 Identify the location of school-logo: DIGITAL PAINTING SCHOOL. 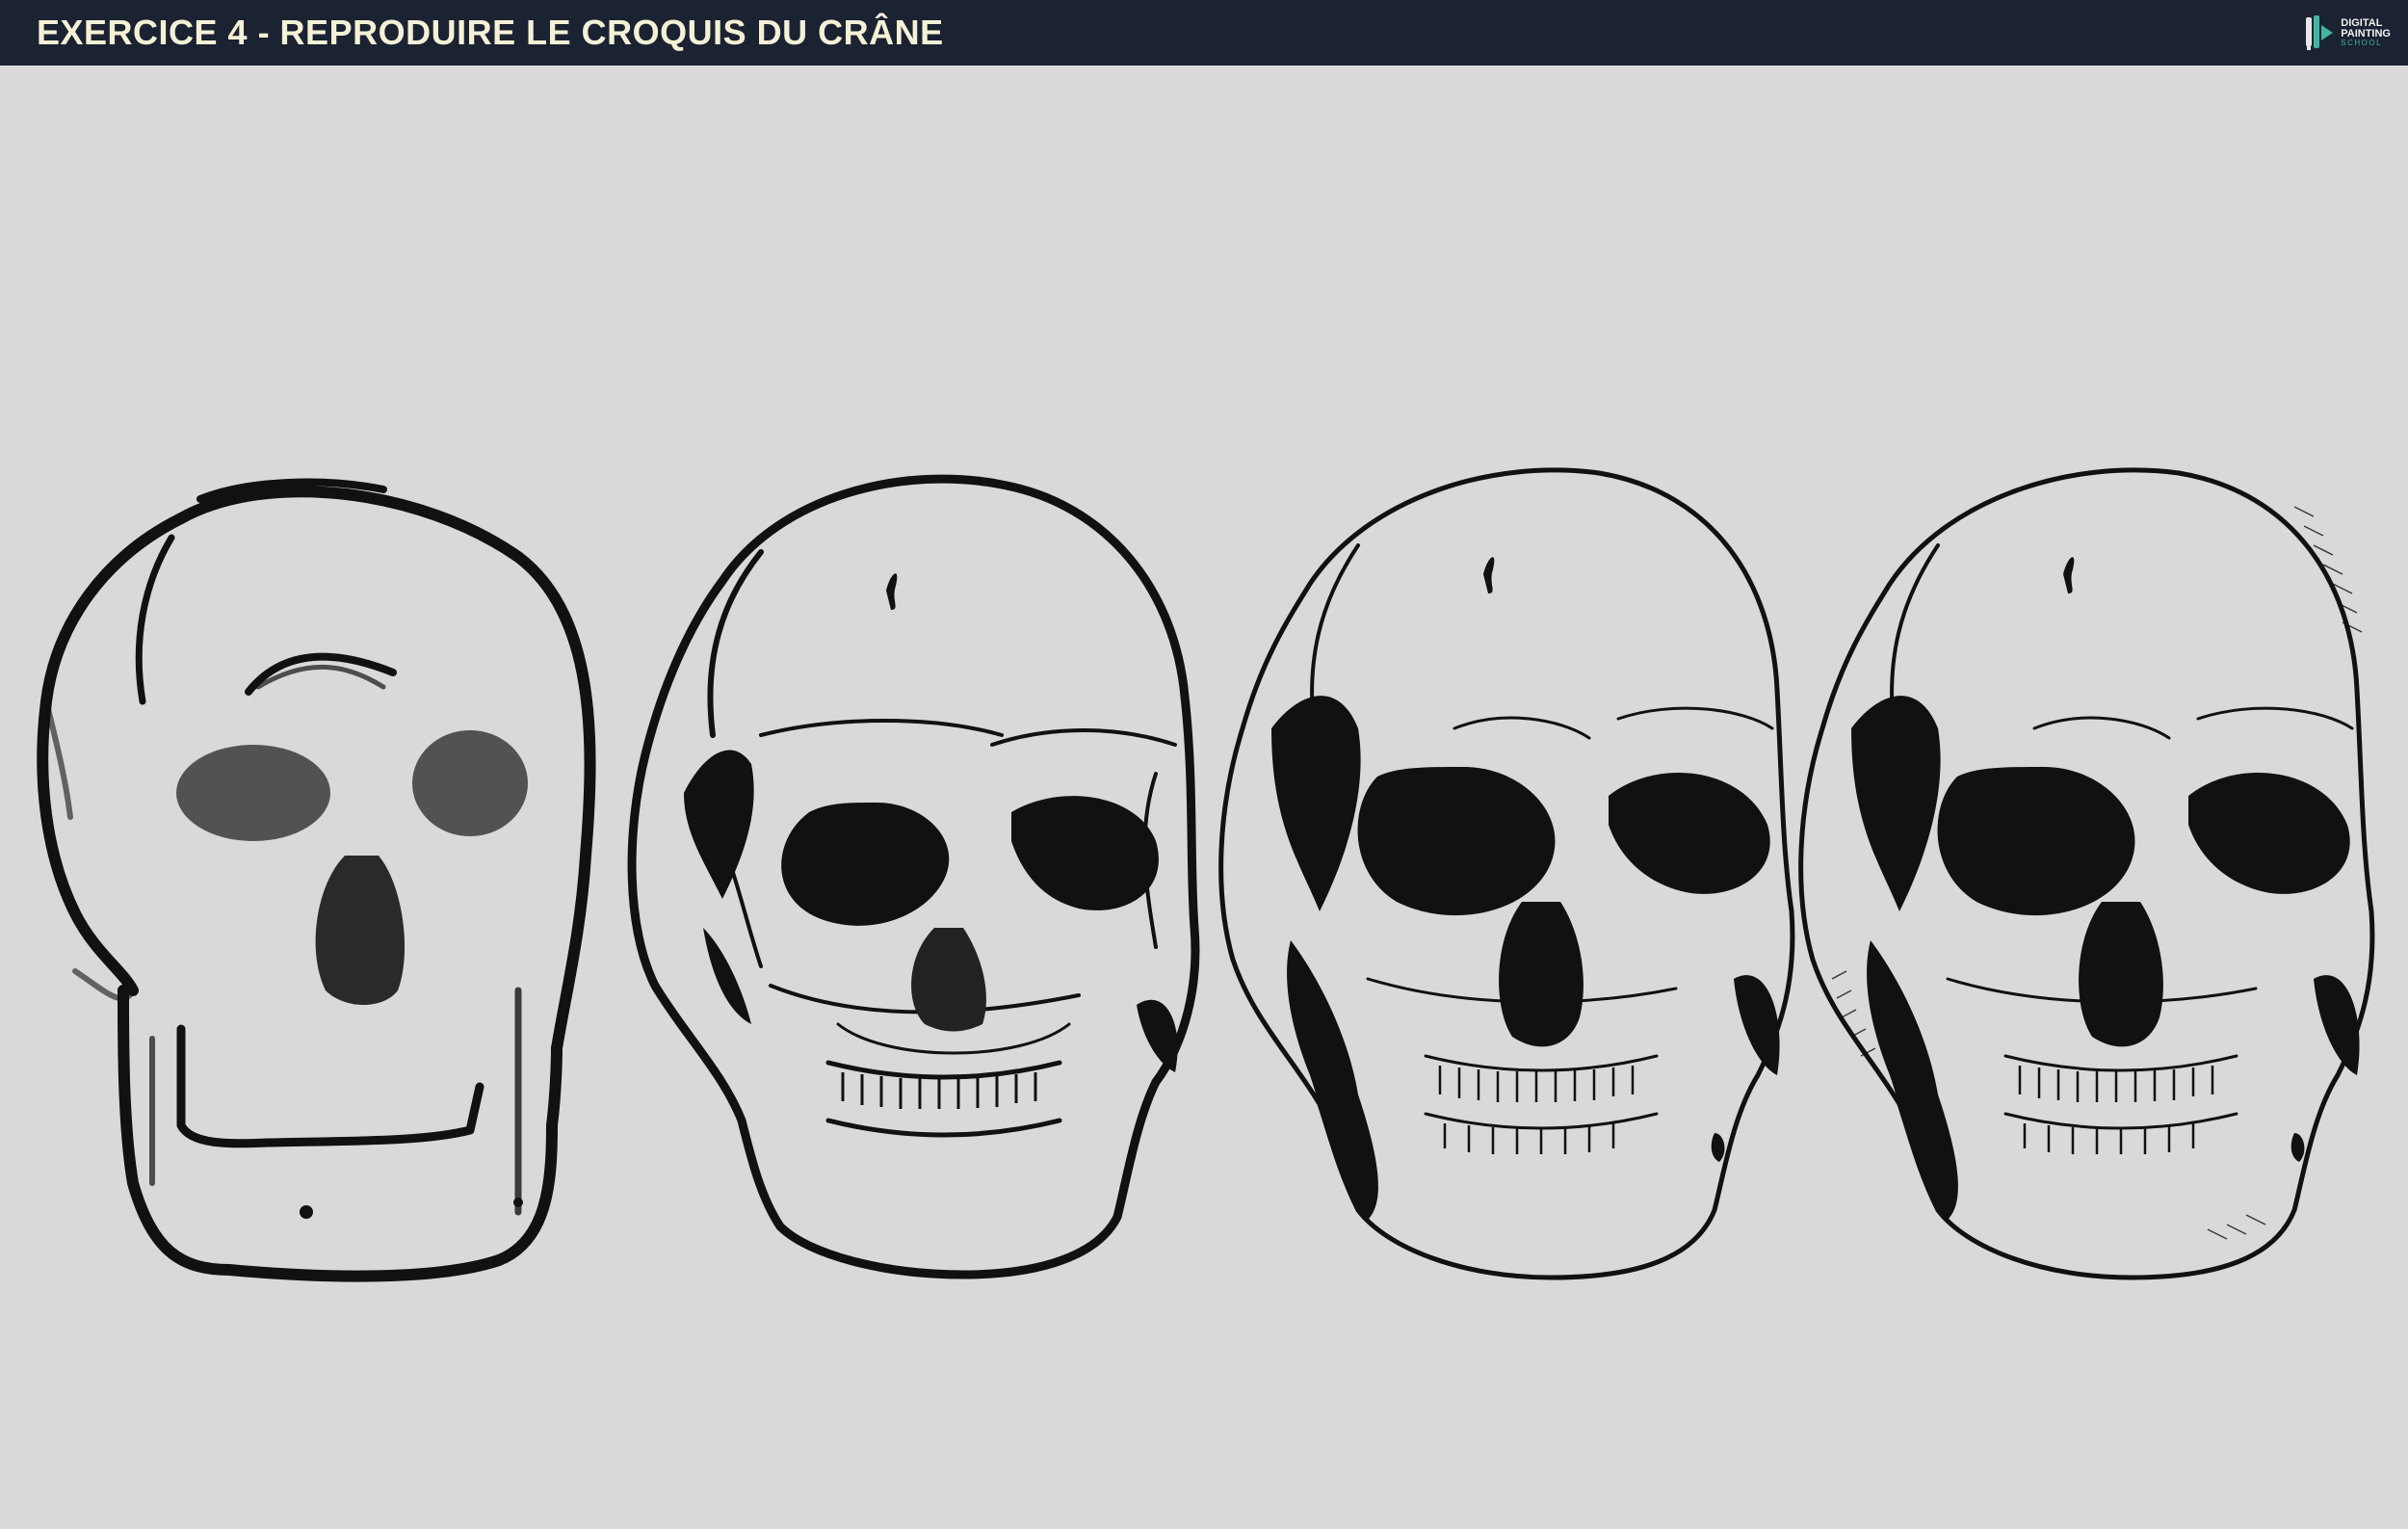
(2346, 33).